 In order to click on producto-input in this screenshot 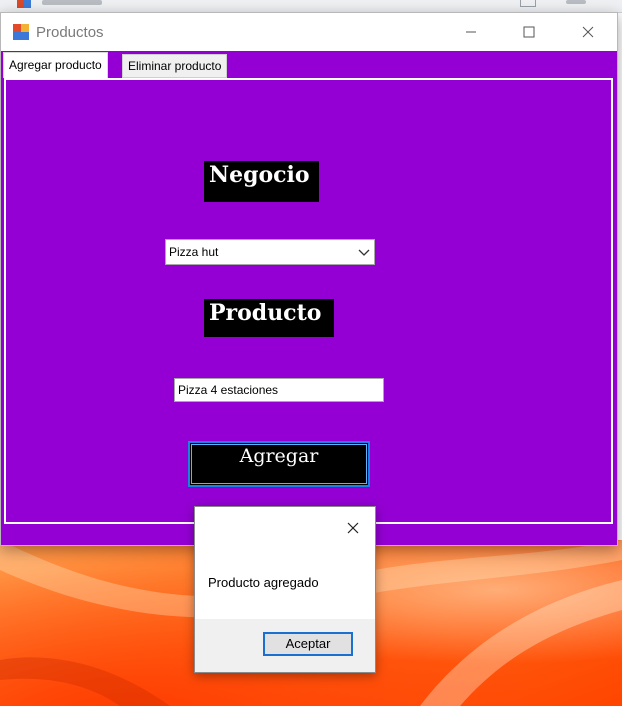, I will do `click(279, 390)`.